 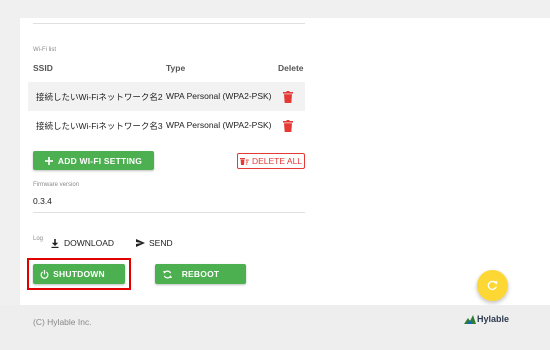 I want to click on log-label: Log, so click(x=38, y=239).